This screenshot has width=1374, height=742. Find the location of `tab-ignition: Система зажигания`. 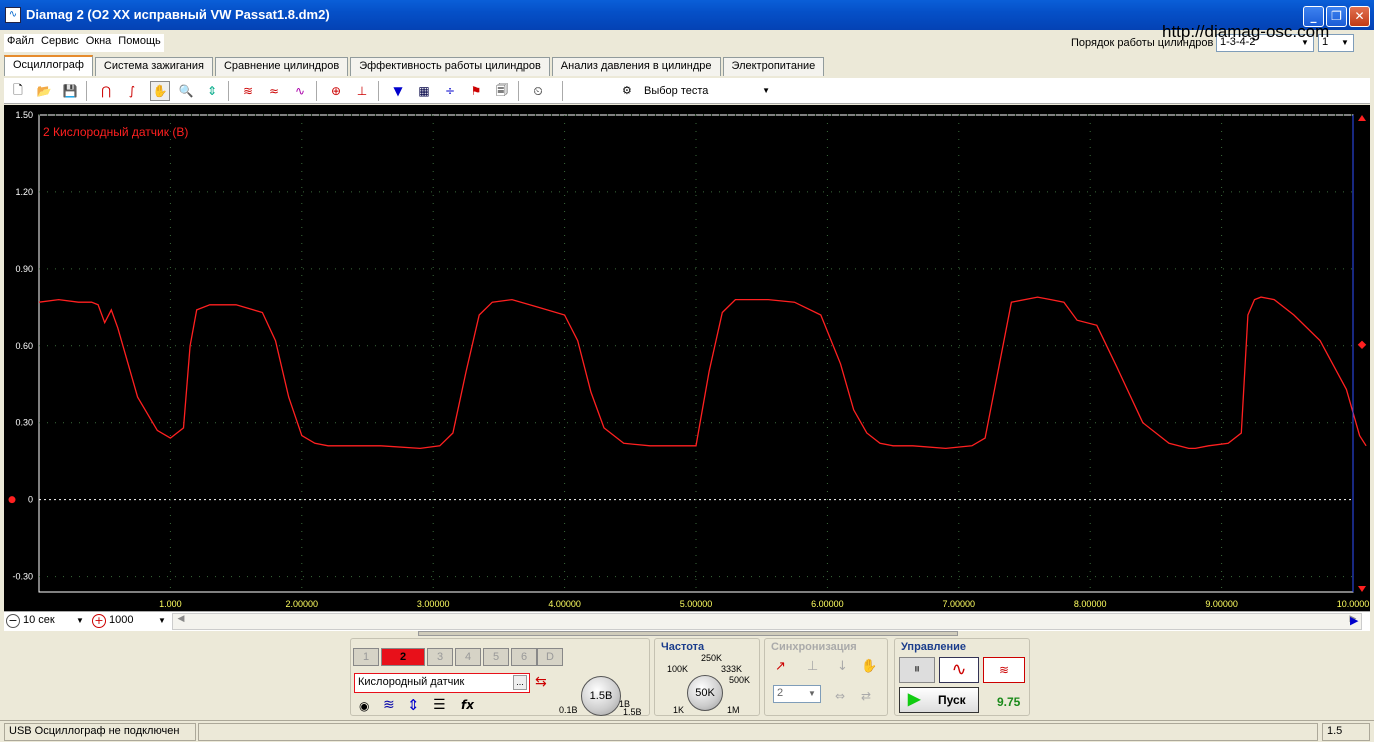

tab-ignition: Система зажигания is located at coordinates (153, 66).